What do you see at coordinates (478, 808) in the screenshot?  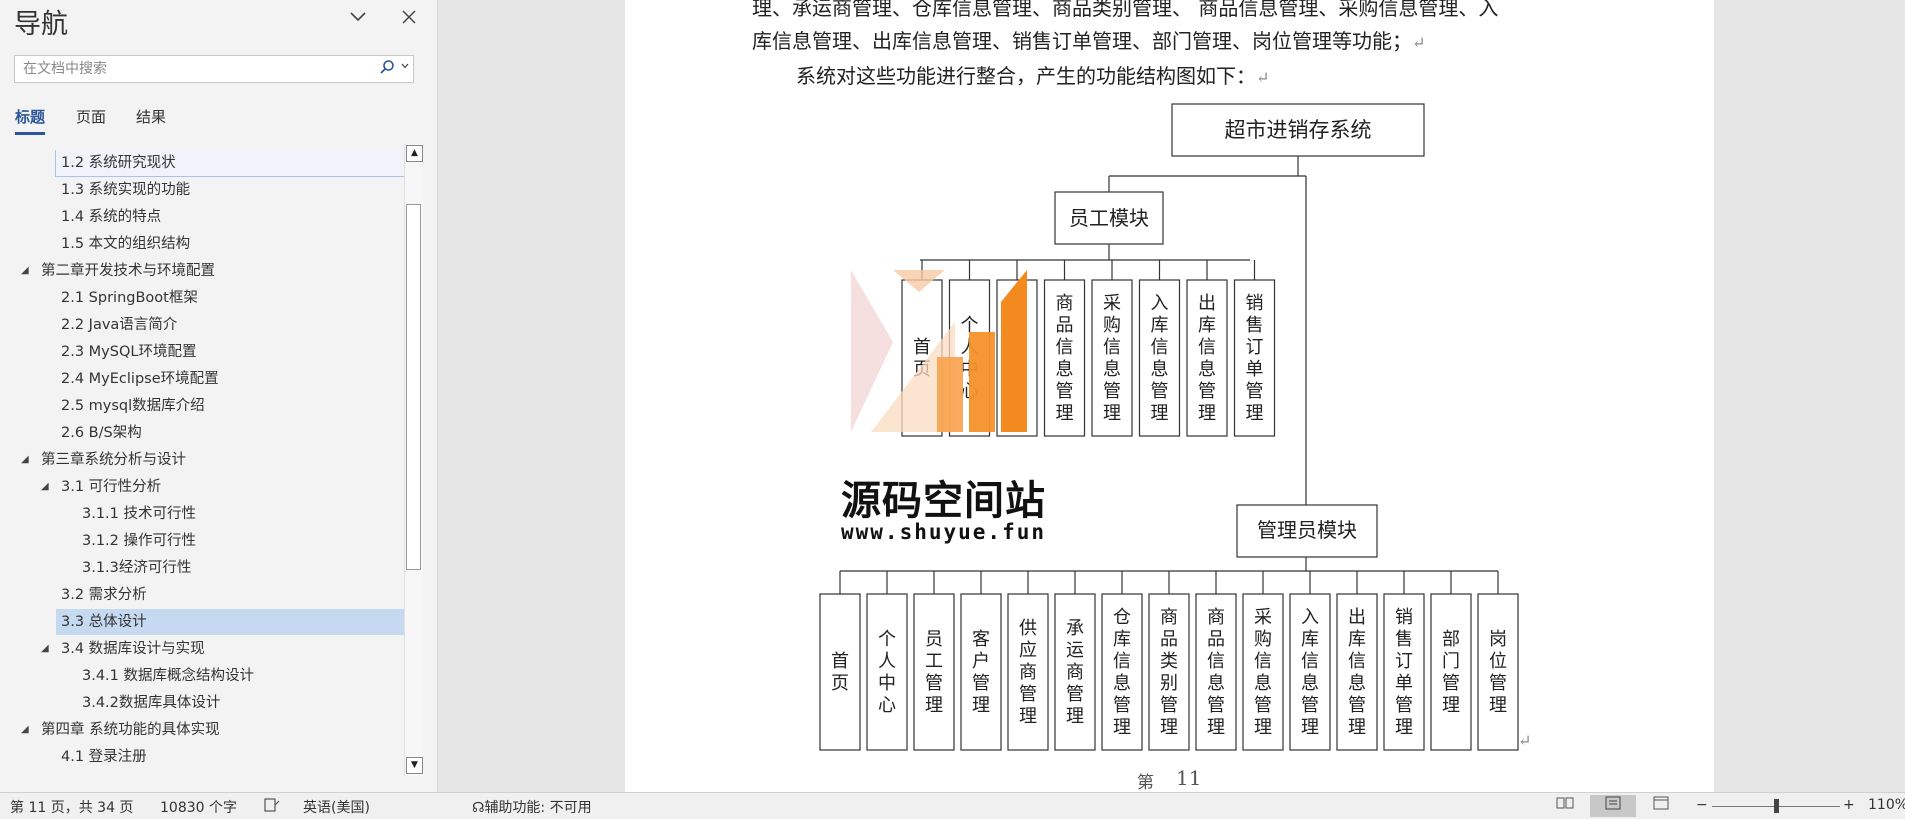 I see `accessibility-icon: ☊` at bounding box center [478, 808].